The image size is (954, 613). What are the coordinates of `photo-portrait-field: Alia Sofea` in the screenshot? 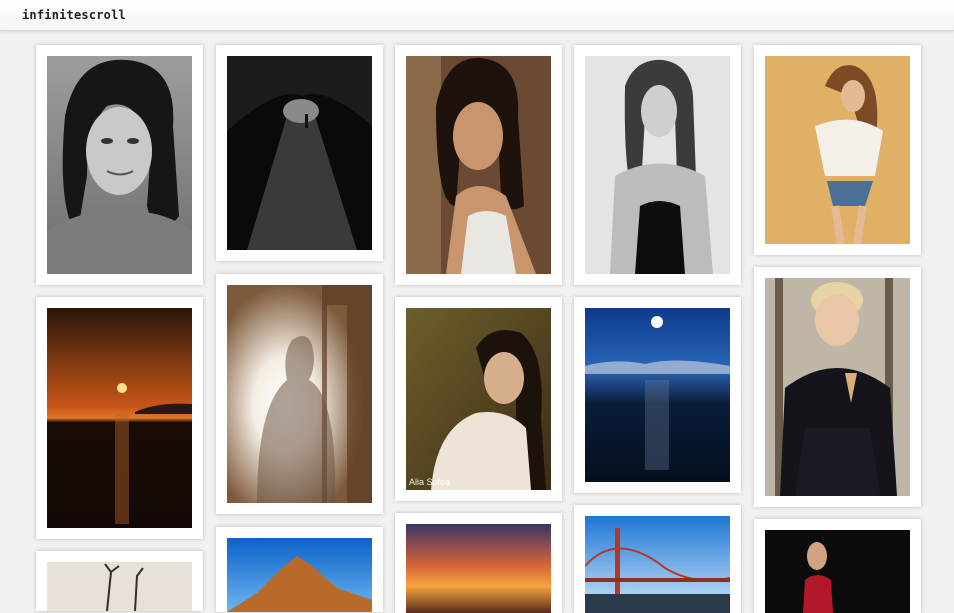 It's located at (478, 399).